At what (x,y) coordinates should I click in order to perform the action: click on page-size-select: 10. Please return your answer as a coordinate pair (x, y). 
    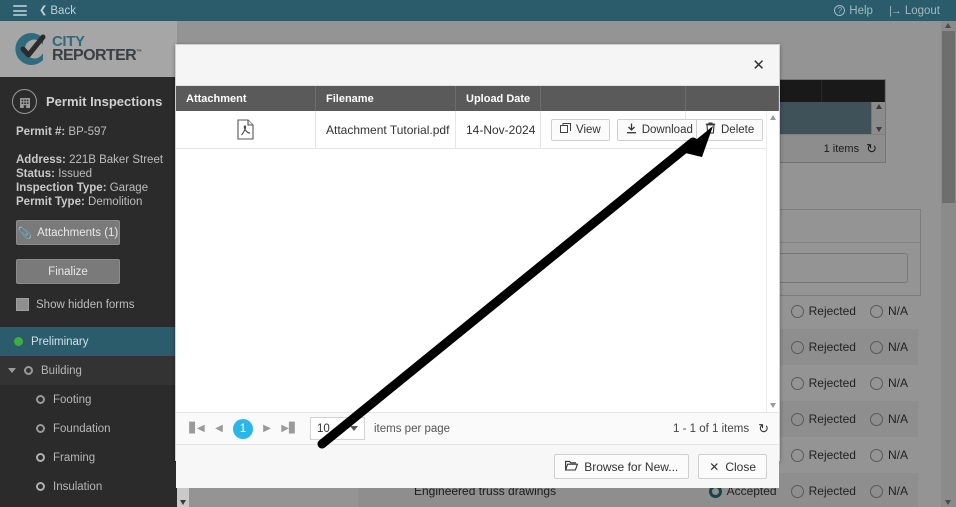
    Looking at the image, I should click on (337, 428).